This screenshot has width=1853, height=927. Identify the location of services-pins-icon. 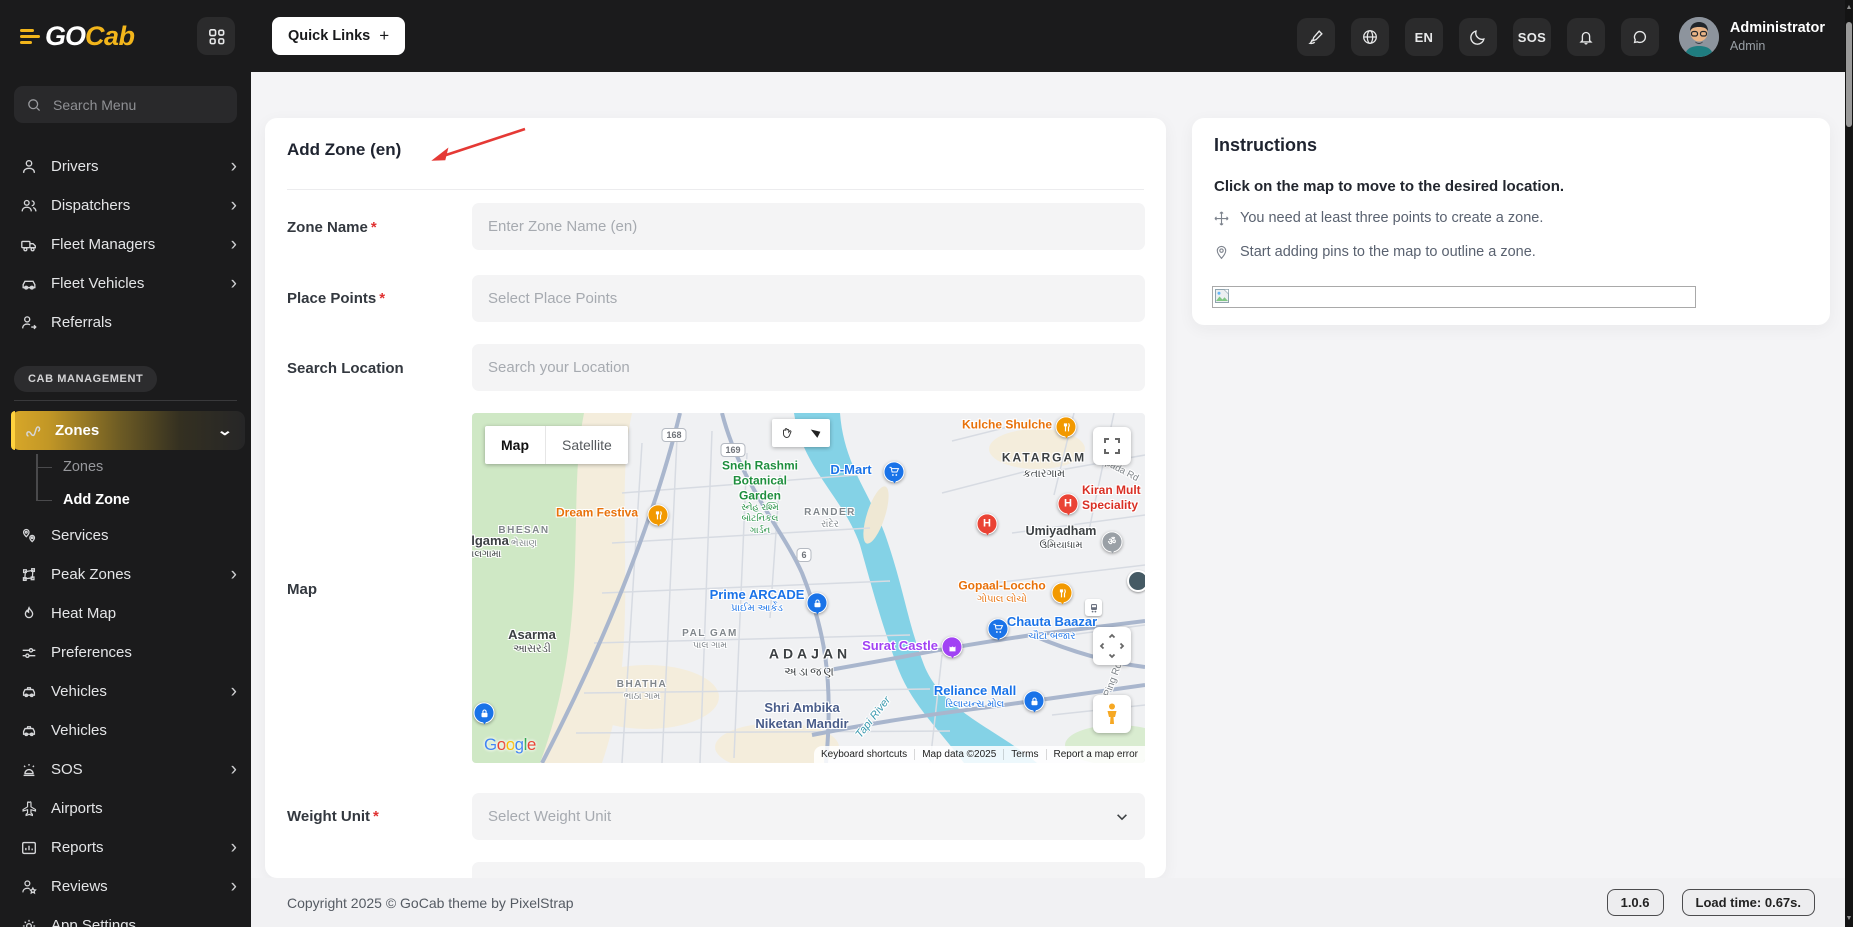
(29, 536).